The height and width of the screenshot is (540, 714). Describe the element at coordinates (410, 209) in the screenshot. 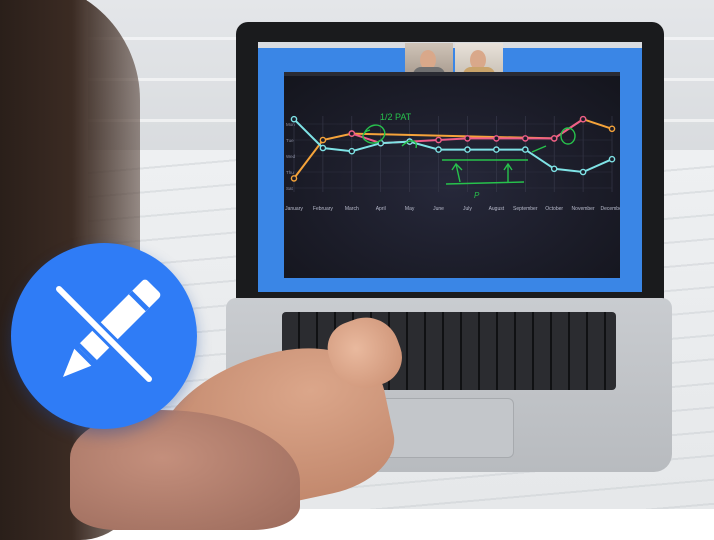

I see `x-axis-label: May` at that location.